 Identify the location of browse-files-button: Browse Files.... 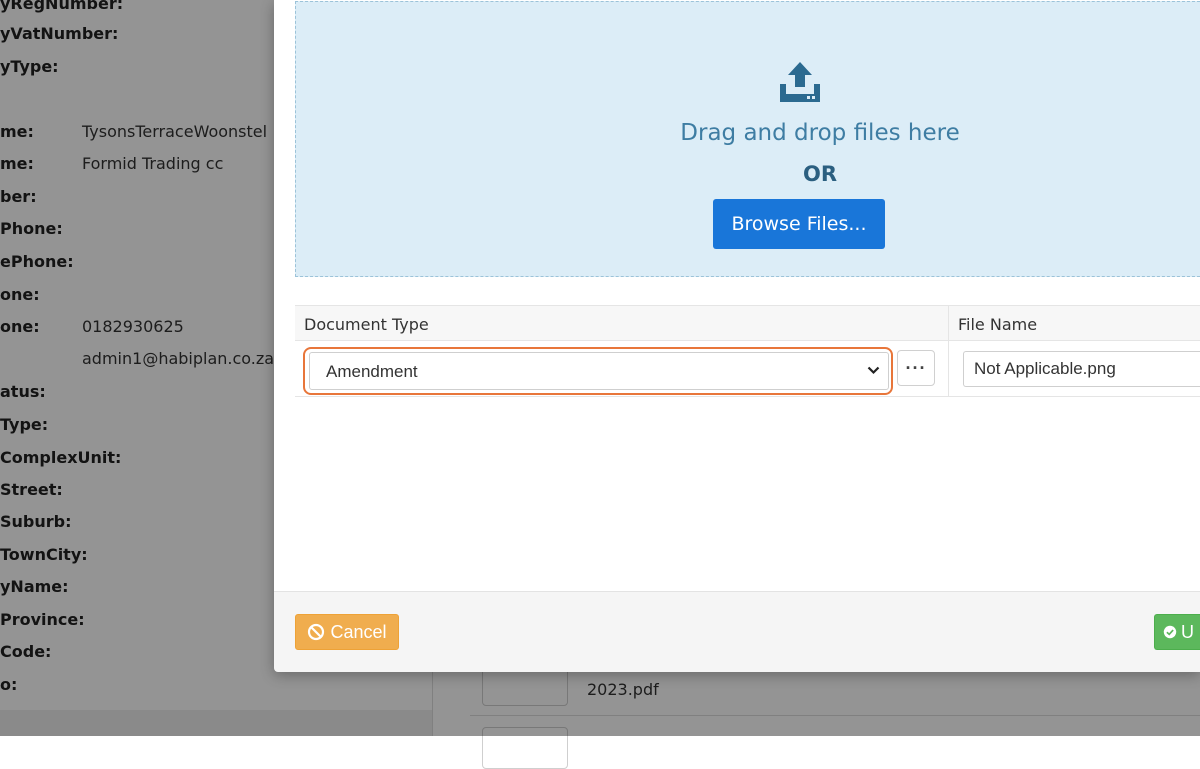
(799, 224).